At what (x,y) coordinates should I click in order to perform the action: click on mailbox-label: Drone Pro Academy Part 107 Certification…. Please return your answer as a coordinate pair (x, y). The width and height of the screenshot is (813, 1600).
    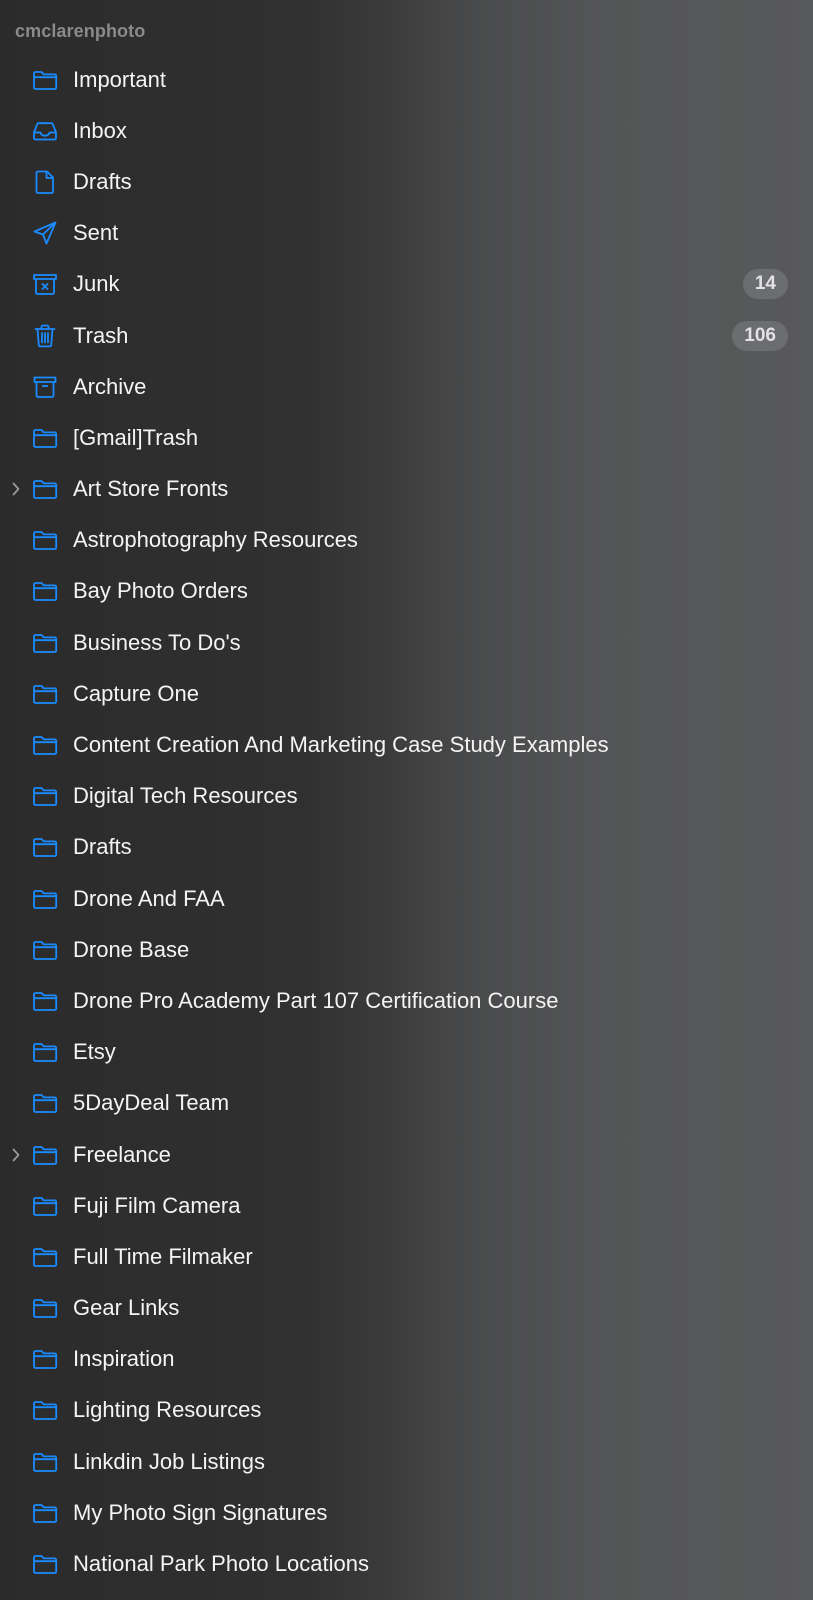
    Looking at the image, I should click on (316, 1000).